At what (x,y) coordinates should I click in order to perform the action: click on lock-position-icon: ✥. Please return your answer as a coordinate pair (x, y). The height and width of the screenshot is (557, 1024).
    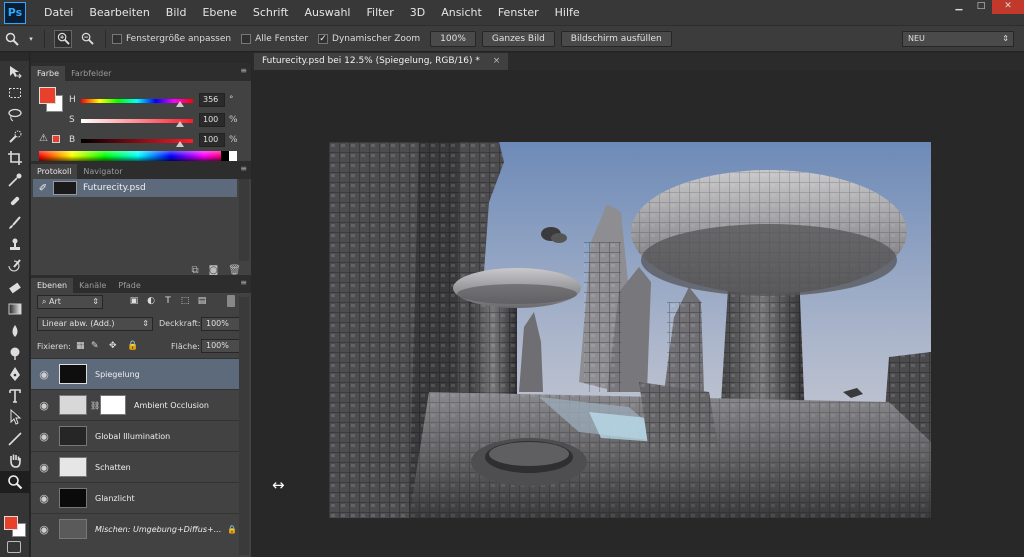
    Looking at the image, I should click on (113, 346).